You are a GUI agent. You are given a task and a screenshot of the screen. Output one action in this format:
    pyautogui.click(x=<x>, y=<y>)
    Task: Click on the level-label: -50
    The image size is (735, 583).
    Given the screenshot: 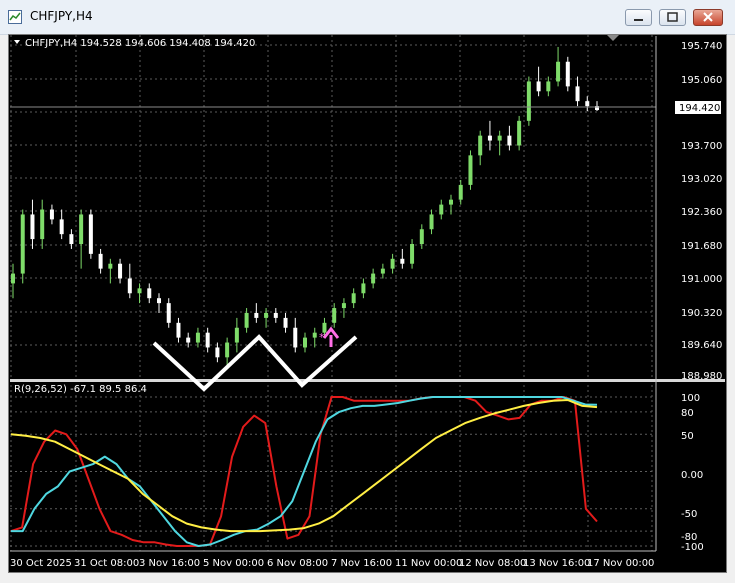 What is the action you would take?
    pyautogui.click(x=689, y=514)
    